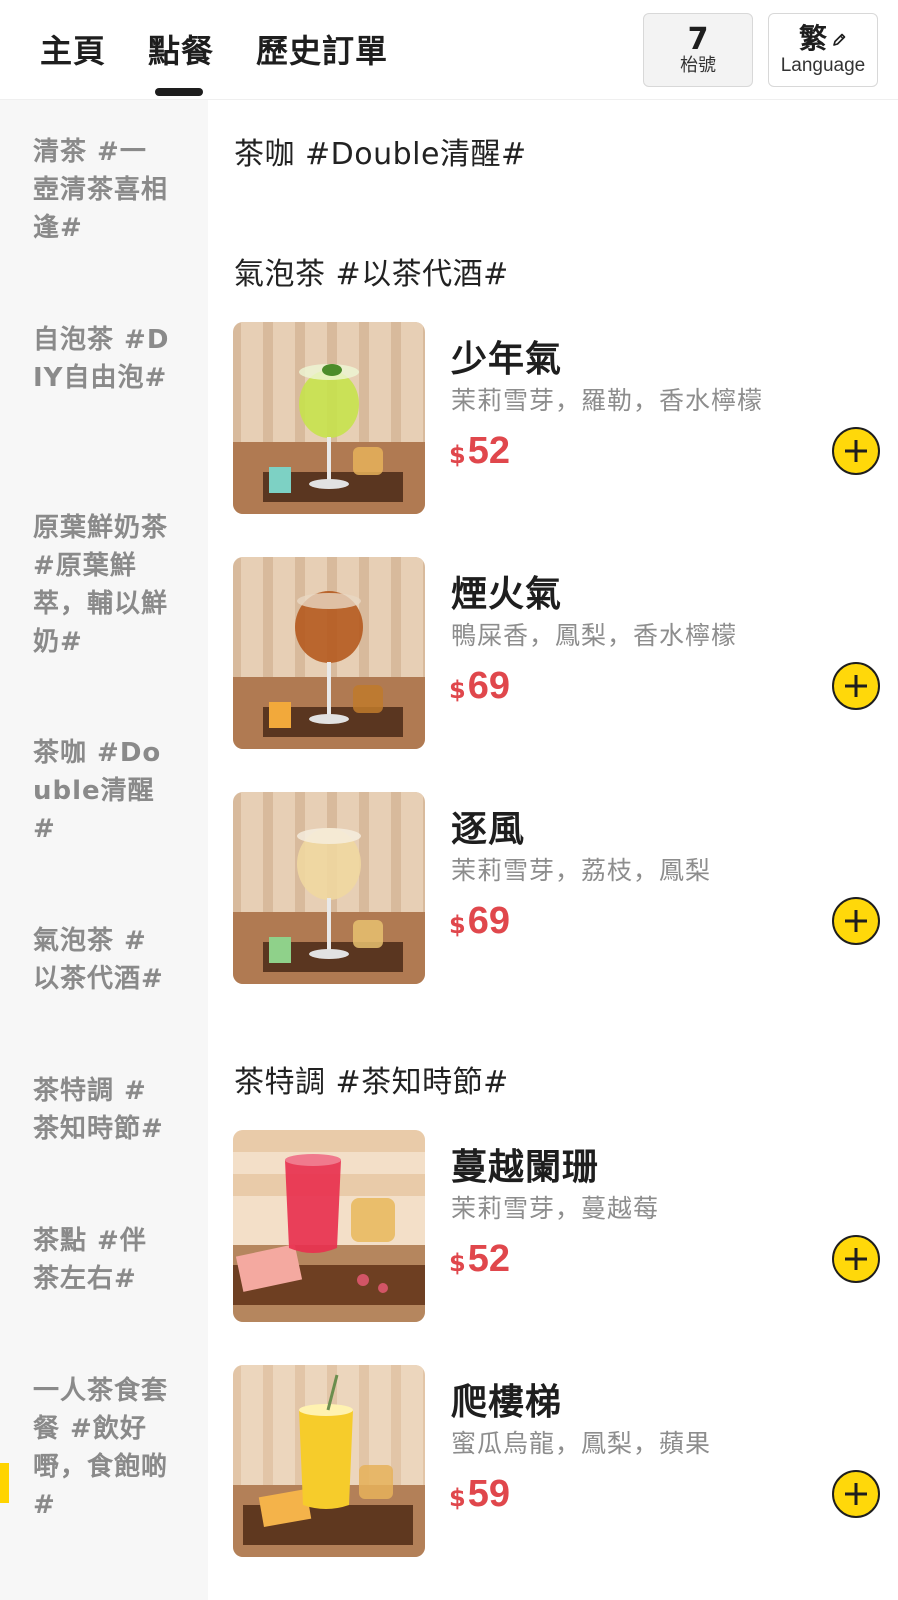 The image size is (898, 1600). What do you see at coordinates (698, 65) in the screenshot?
I see `table-number-label: 枱號` at bounding box center [698, 65].